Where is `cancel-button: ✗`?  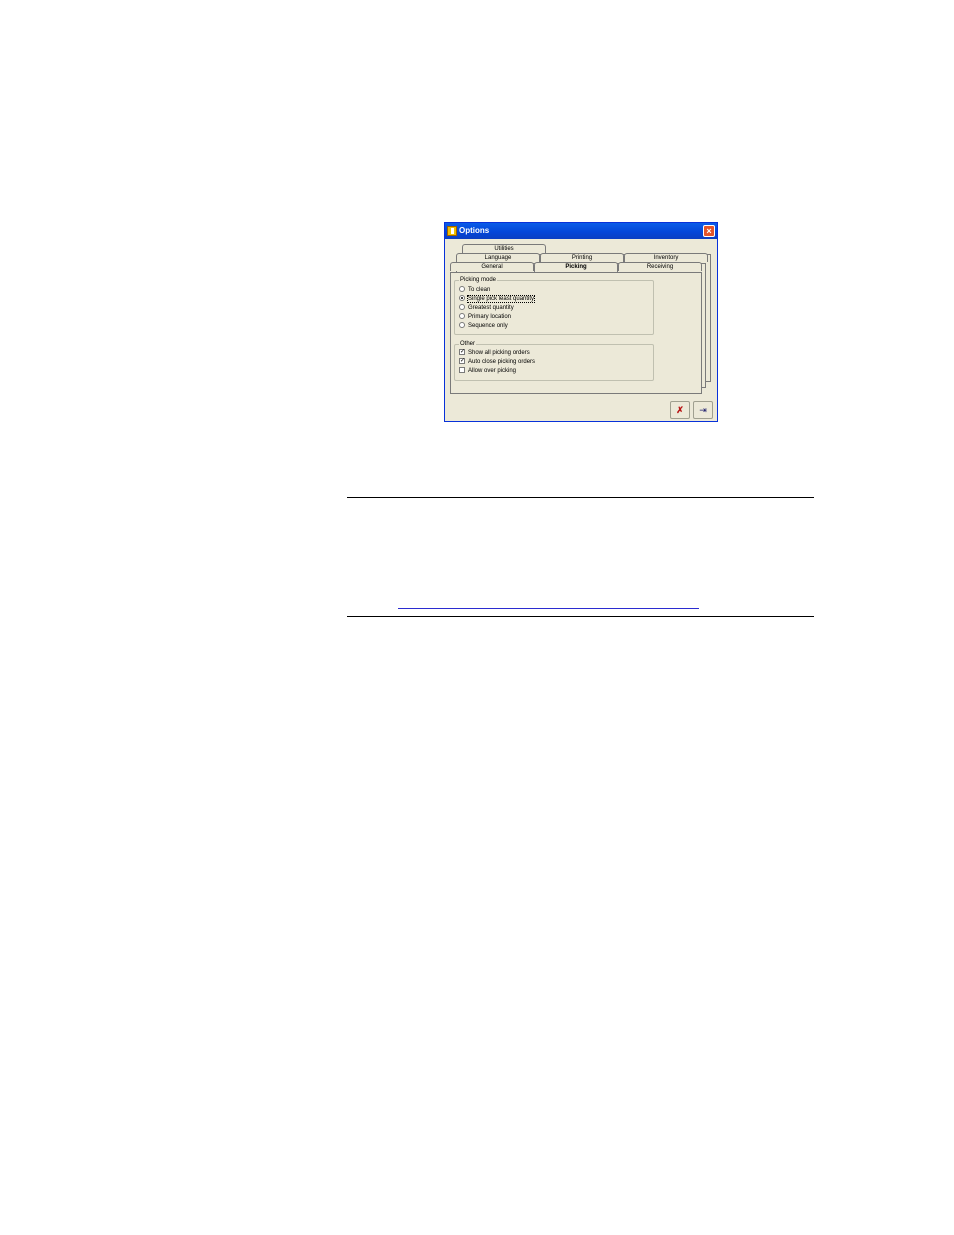 cancel-button: ✗ is located at coordinates (680, 410).